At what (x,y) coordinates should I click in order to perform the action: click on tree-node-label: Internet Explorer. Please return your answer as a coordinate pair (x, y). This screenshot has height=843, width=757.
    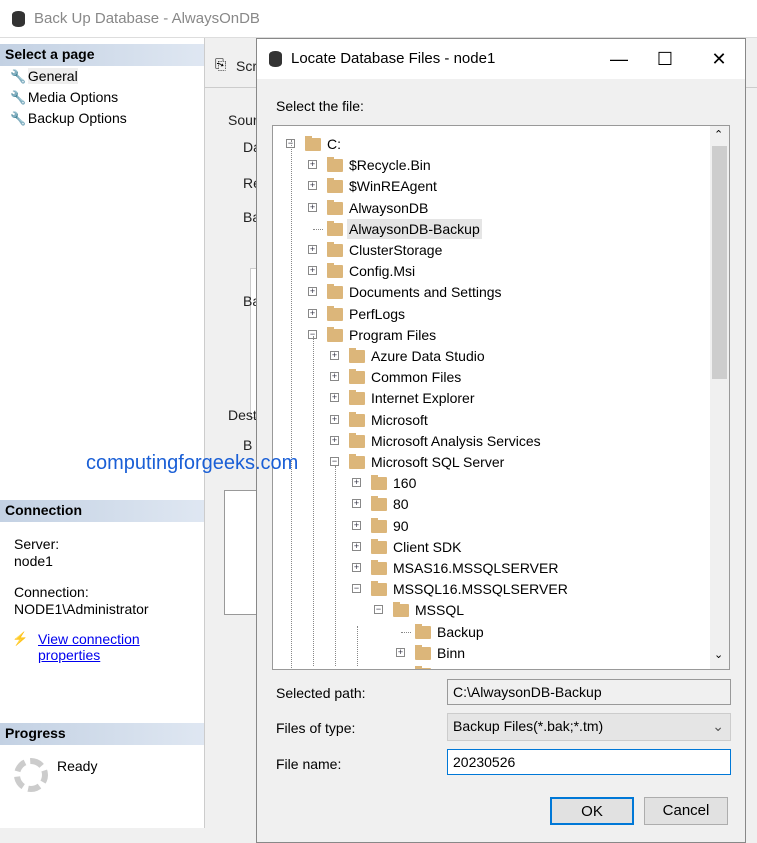
    Looking at the image, I should click on (423, 398).